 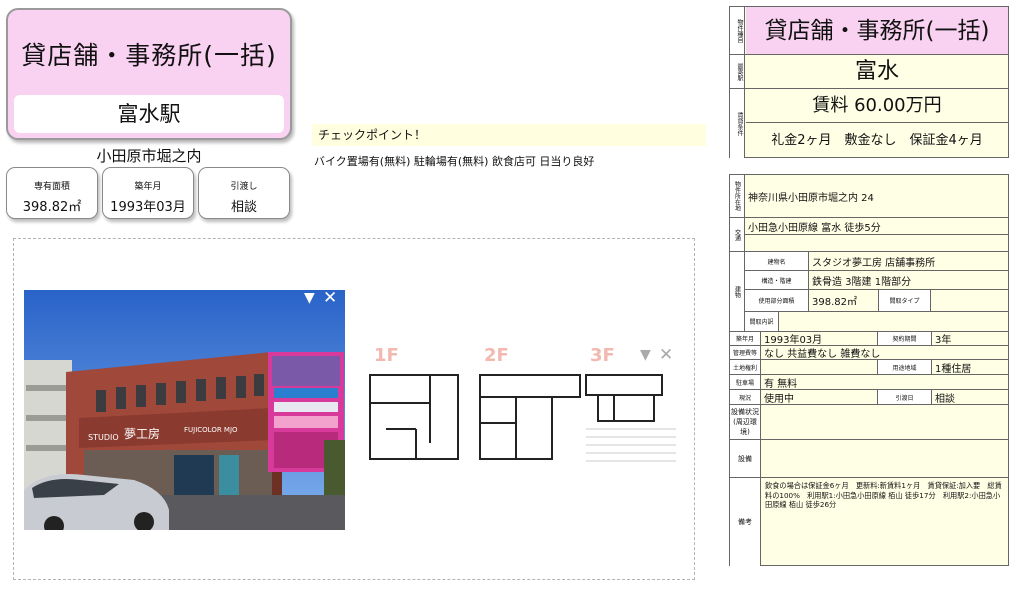 I want to click on detail-equipment-label: 設備, so click(x=745, y=458).